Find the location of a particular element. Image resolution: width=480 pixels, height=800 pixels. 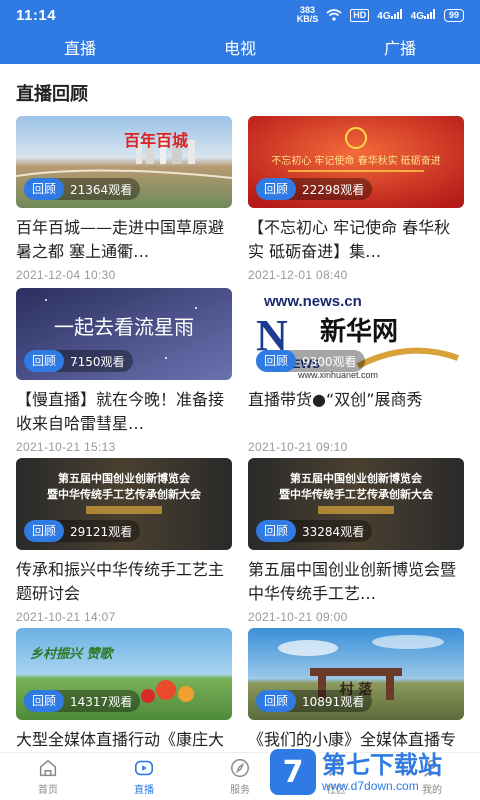

thumbnail-caption: 百年百城 is located at coordinates (156, 140).